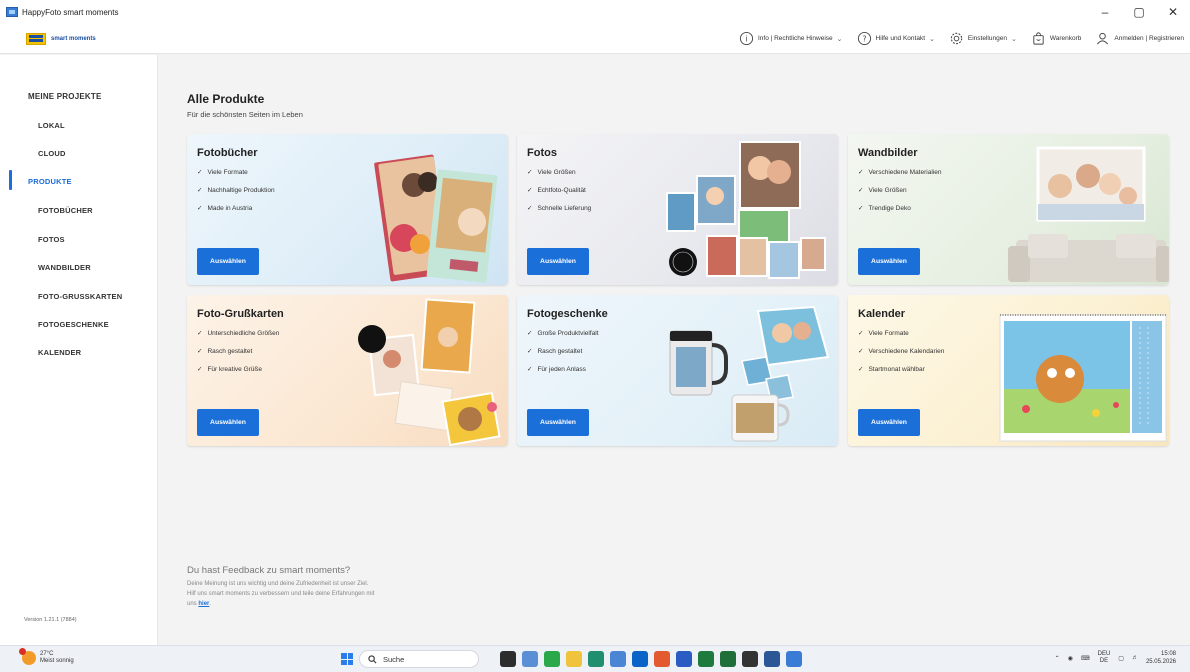  I want to click on excel-icon, so click(728, 659).